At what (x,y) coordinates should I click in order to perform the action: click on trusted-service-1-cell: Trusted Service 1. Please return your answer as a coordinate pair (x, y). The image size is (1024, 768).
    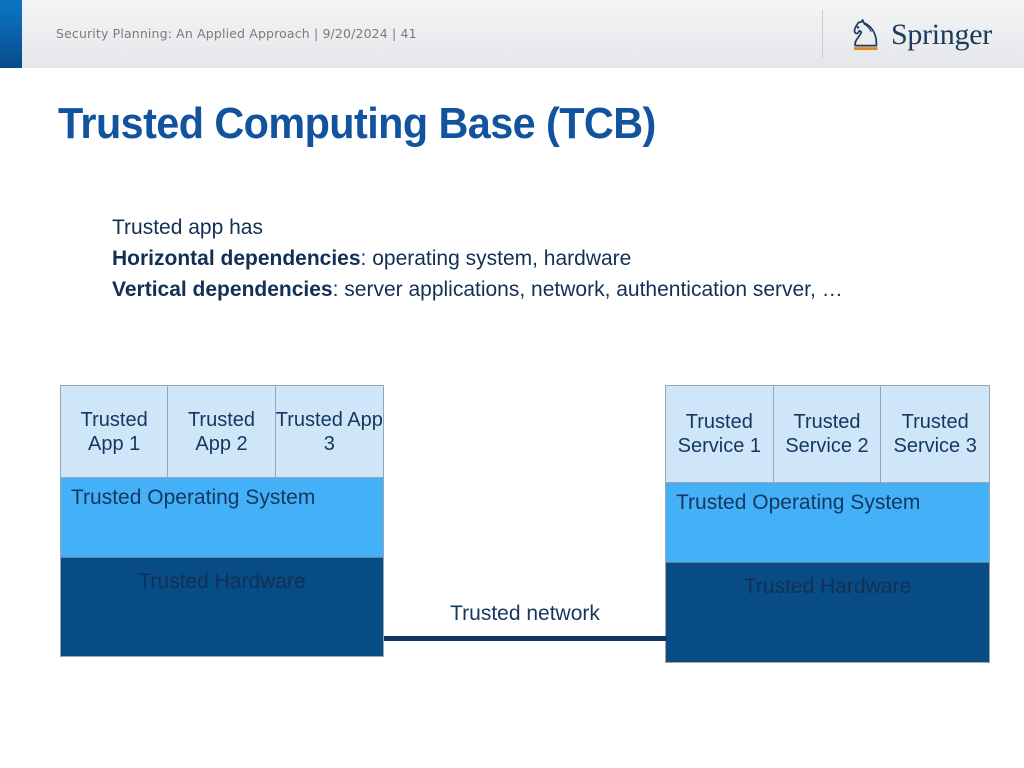
    Looking at the image, I should click on (720, 434).